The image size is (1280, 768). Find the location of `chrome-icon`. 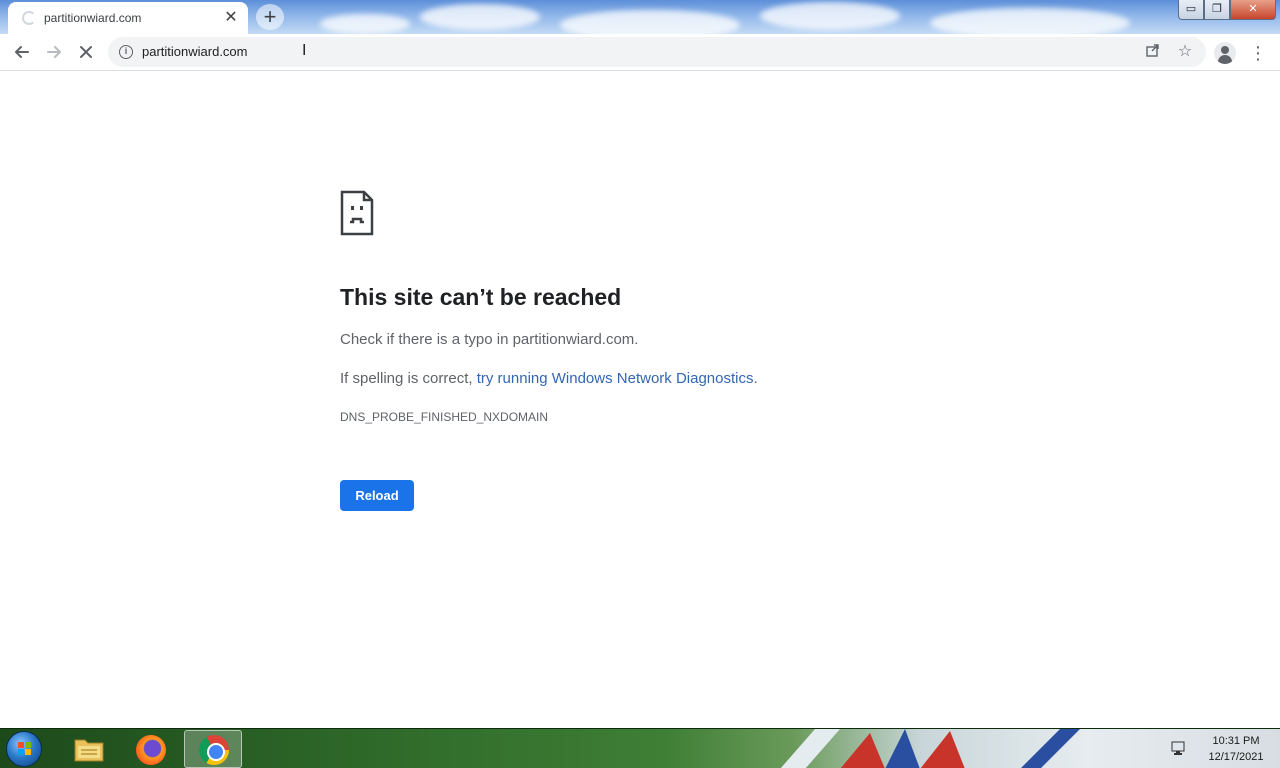

chrome-icon is located at coordinates (214, 750).